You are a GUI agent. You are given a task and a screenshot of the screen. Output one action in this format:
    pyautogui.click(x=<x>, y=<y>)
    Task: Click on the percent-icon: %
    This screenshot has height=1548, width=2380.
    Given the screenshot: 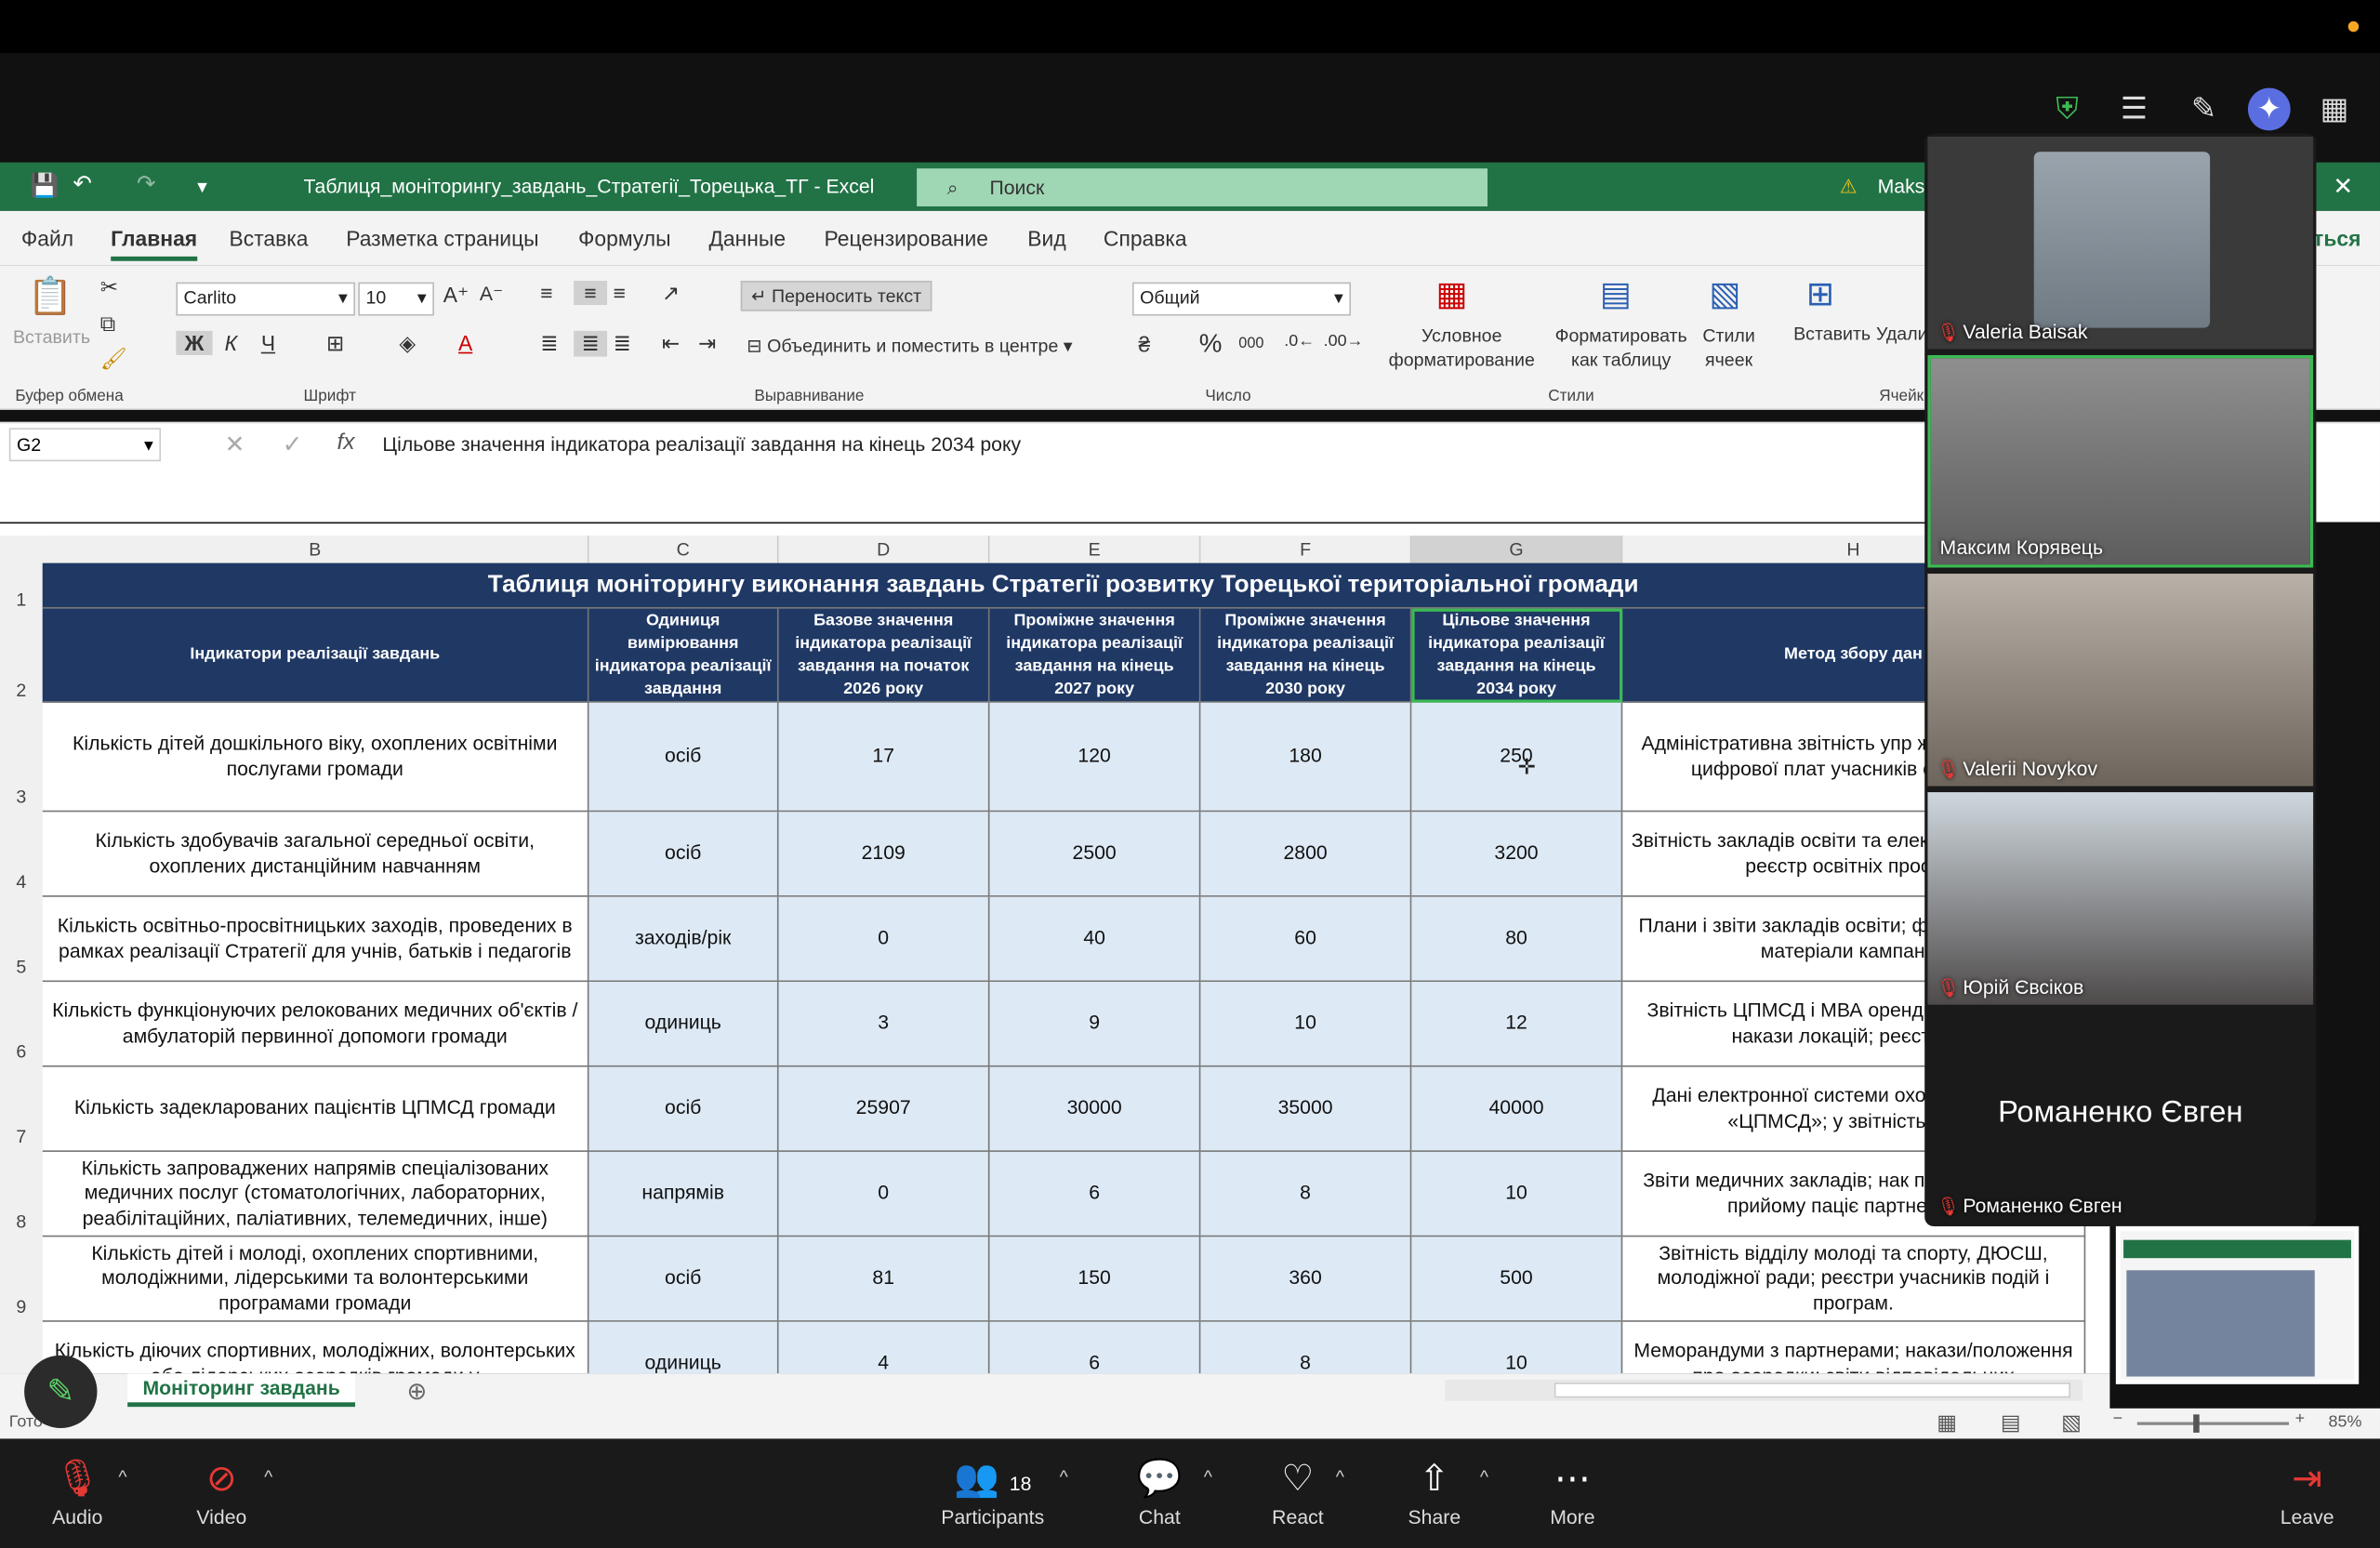 What is the action you would take?
    pyautogui.click(x=1211, y=344)
    